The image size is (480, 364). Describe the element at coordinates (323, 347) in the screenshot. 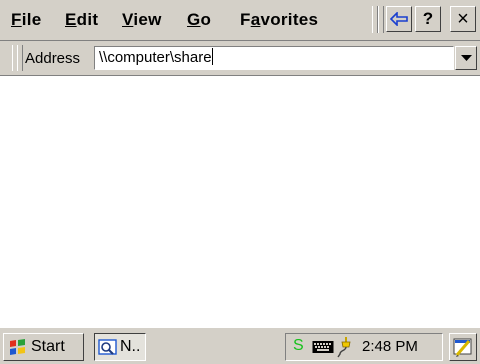

I see `keyboard-icon` at that location.